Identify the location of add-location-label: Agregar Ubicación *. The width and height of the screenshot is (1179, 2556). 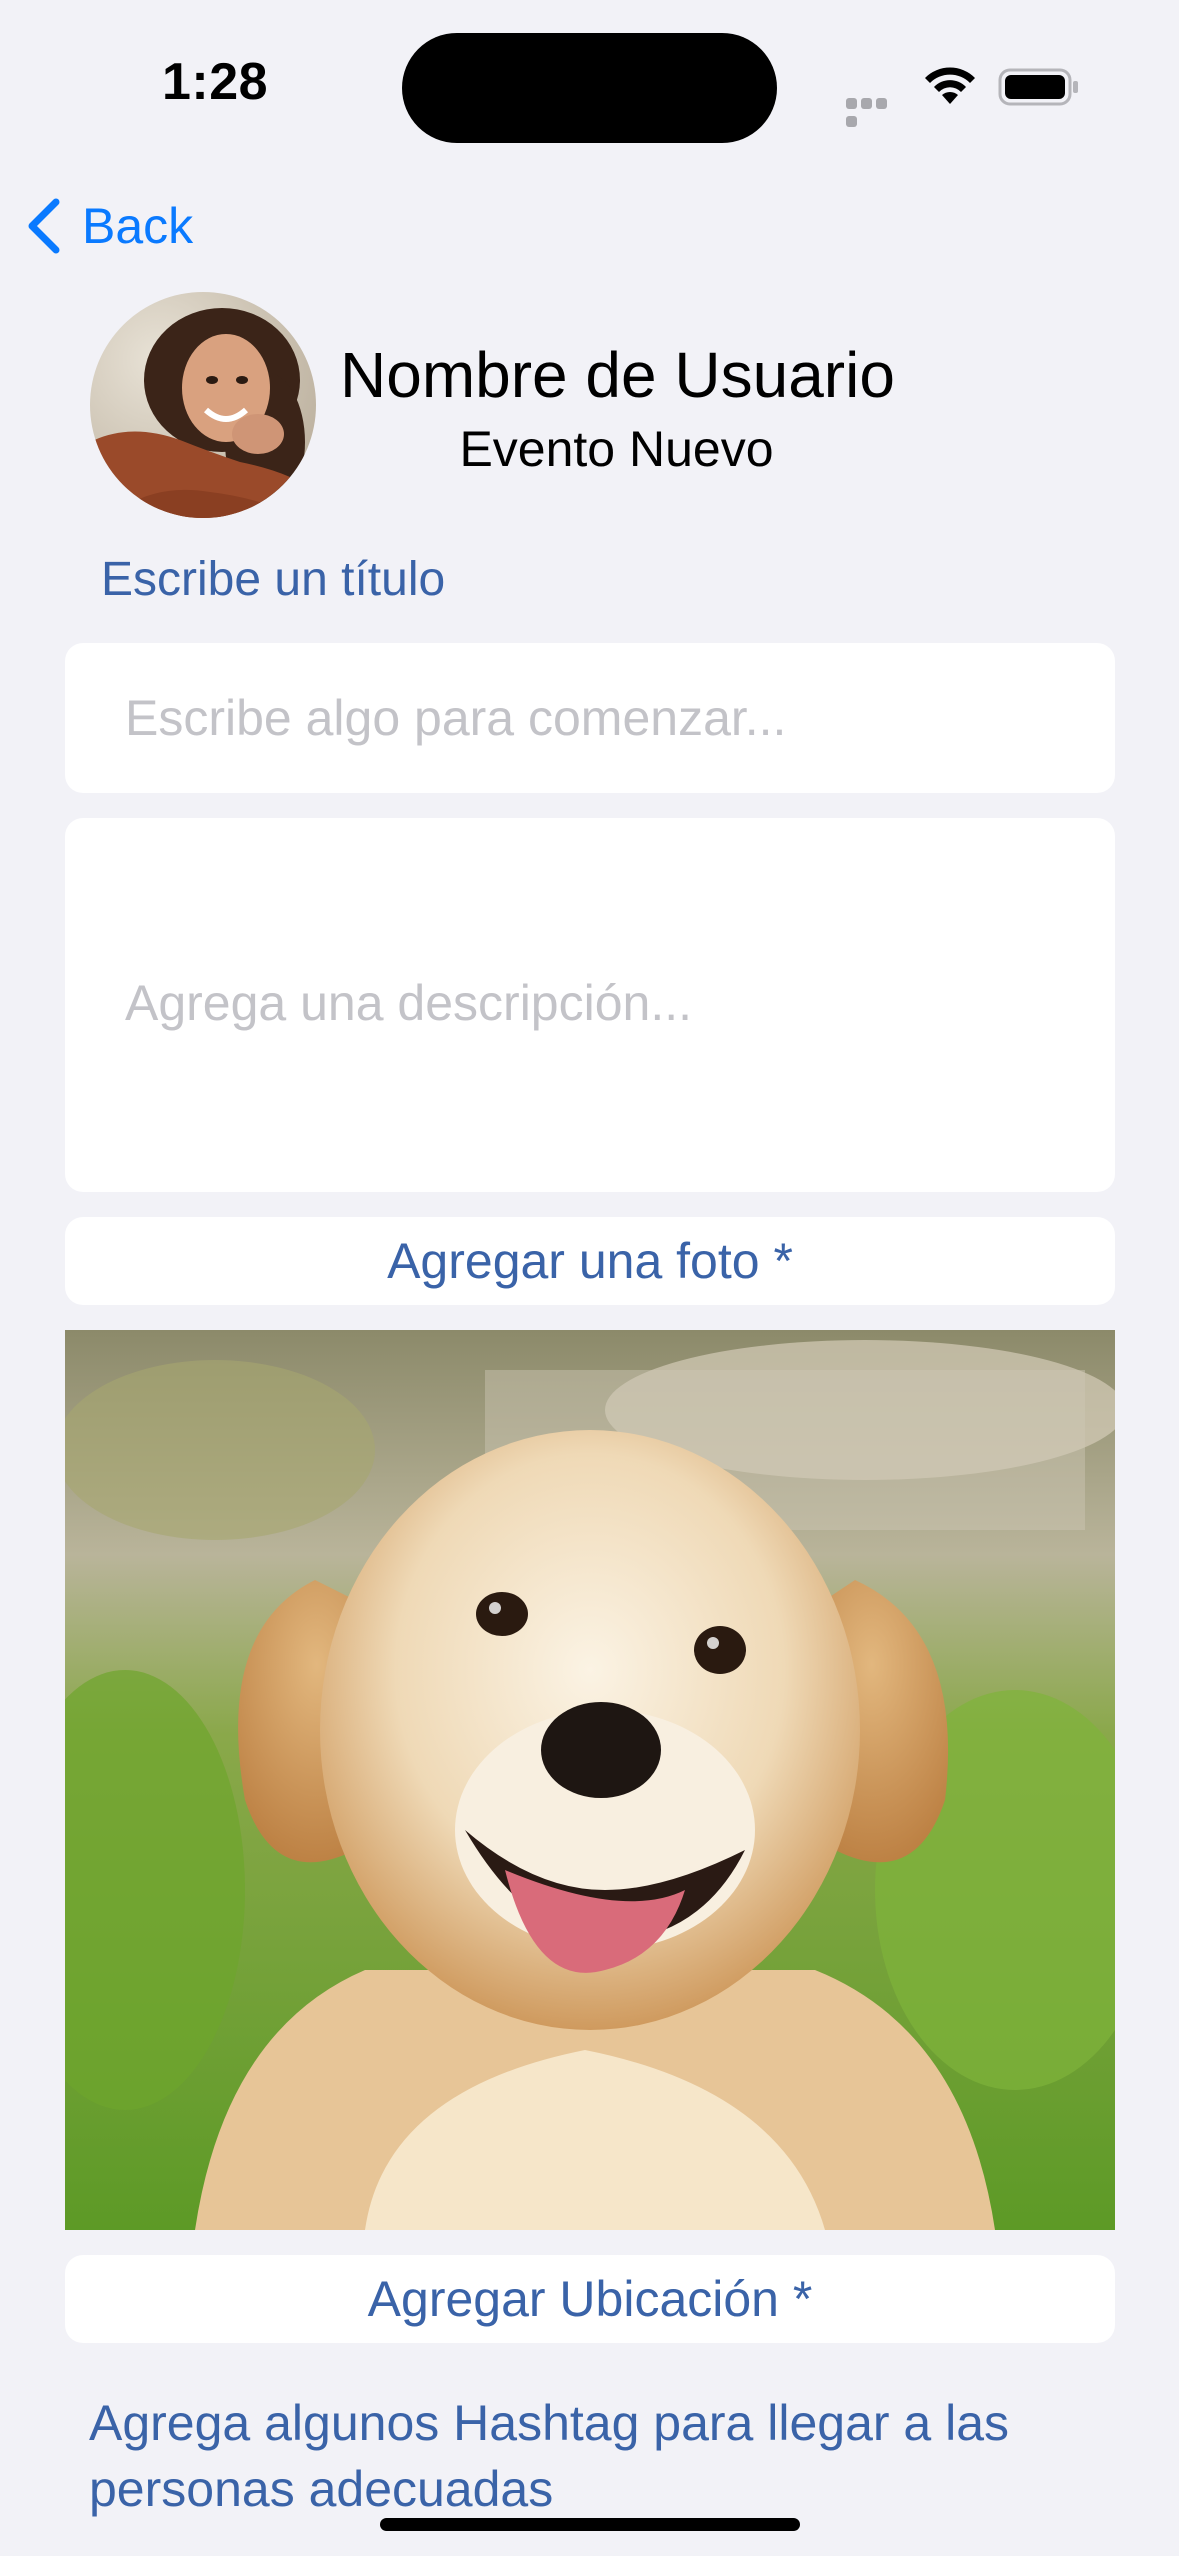
(590, 2299).